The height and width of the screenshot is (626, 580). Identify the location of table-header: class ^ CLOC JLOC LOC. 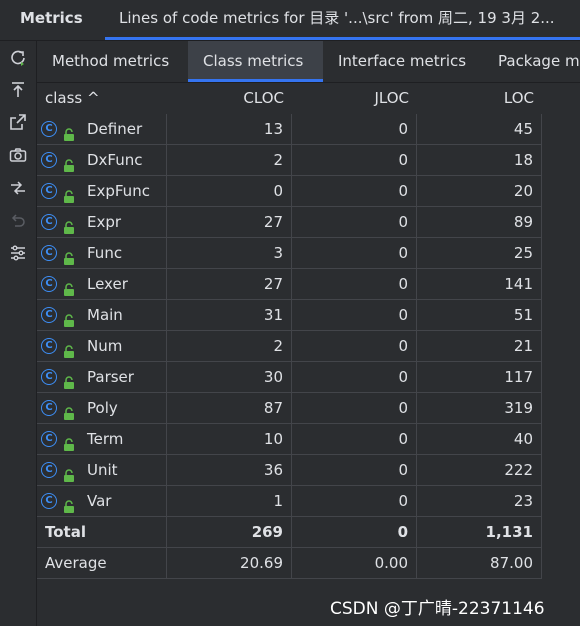
(308, 98).